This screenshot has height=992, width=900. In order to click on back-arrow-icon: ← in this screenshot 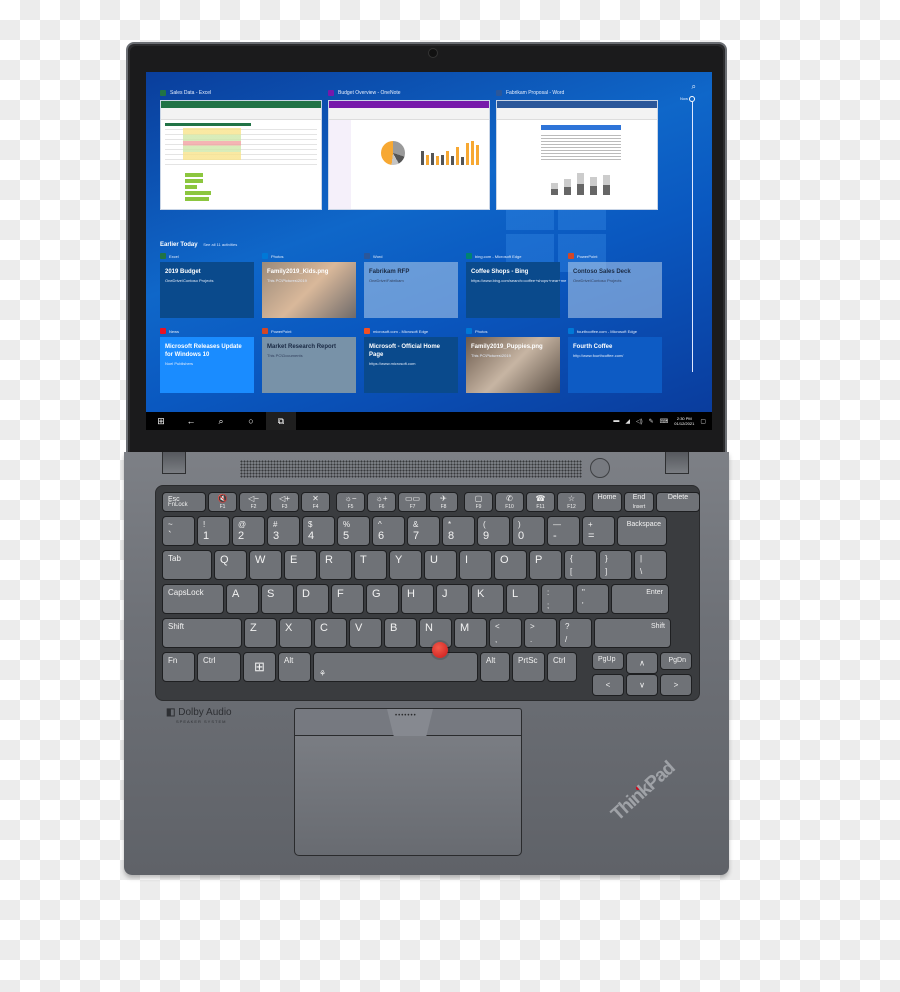, I will do `click(191, 421)`.